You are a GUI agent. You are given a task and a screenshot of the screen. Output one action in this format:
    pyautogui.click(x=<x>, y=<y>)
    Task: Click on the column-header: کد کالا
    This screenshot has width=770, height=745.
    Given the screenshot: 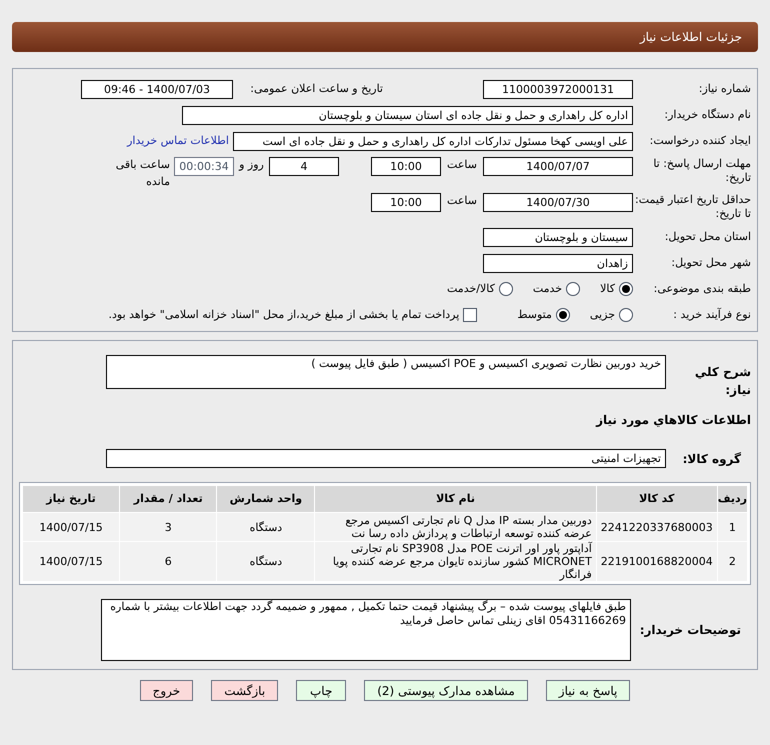 What is the action you would take?
    pyautogui.click(x=657, y=499)
    